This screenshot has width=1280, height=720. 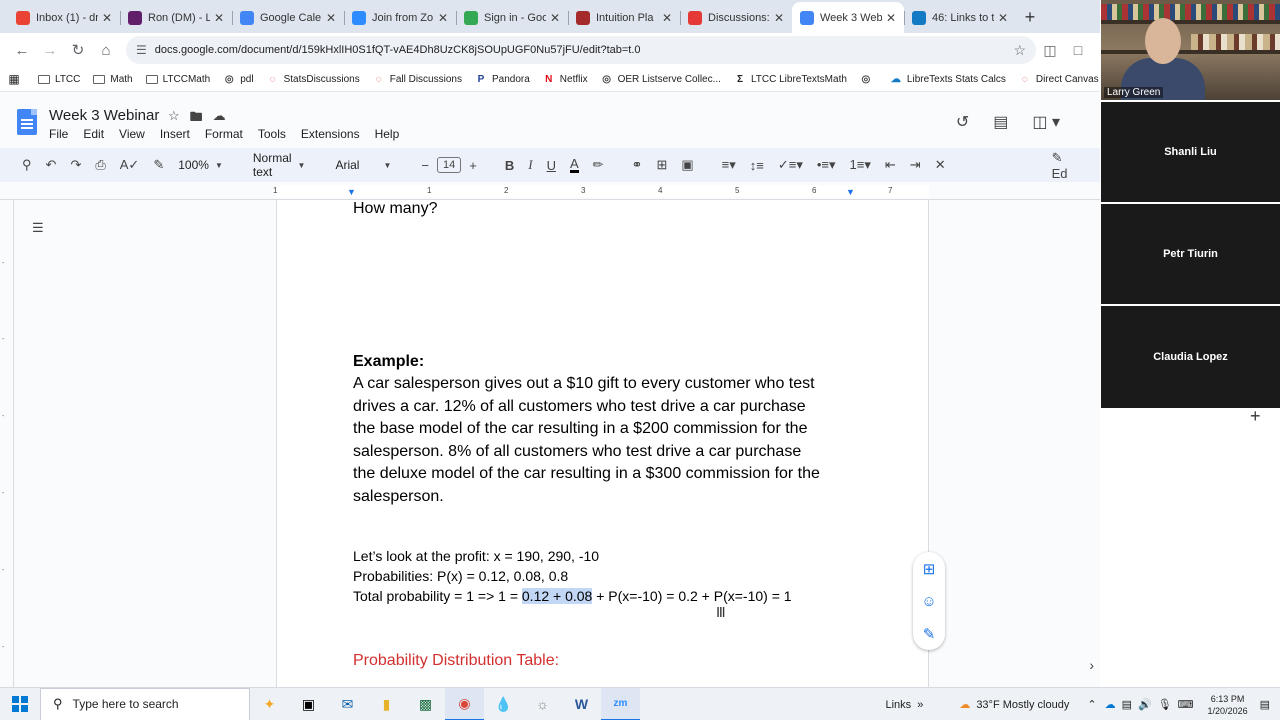 I want to click on redo-icon: ↷, so click(x=75, y=165).